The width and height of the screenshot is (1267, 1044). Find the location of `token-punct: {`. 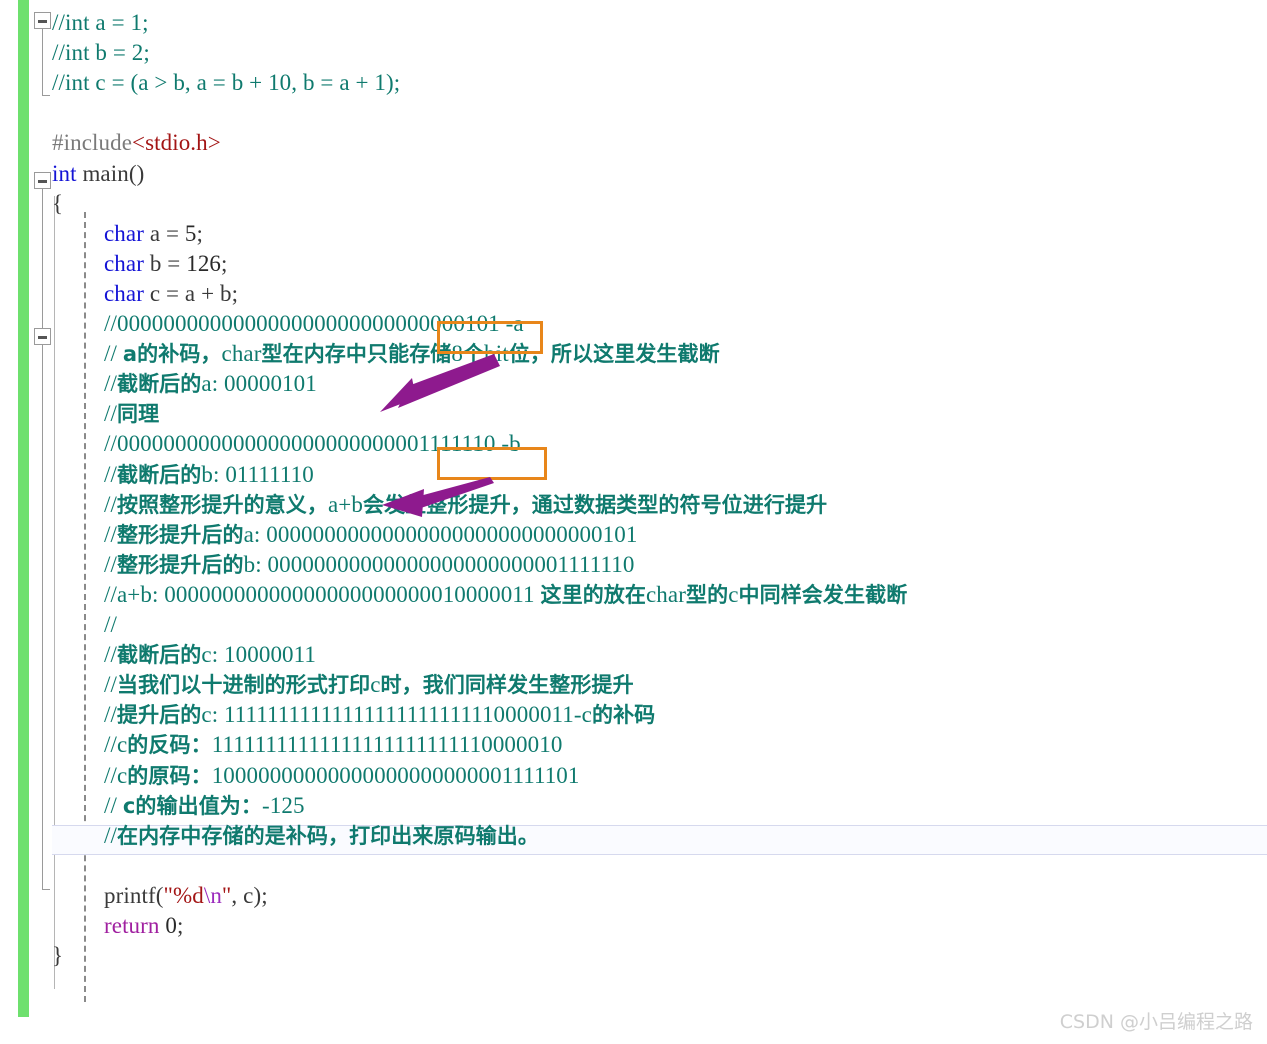

token-punct: { is located at coordinates (58, 203).